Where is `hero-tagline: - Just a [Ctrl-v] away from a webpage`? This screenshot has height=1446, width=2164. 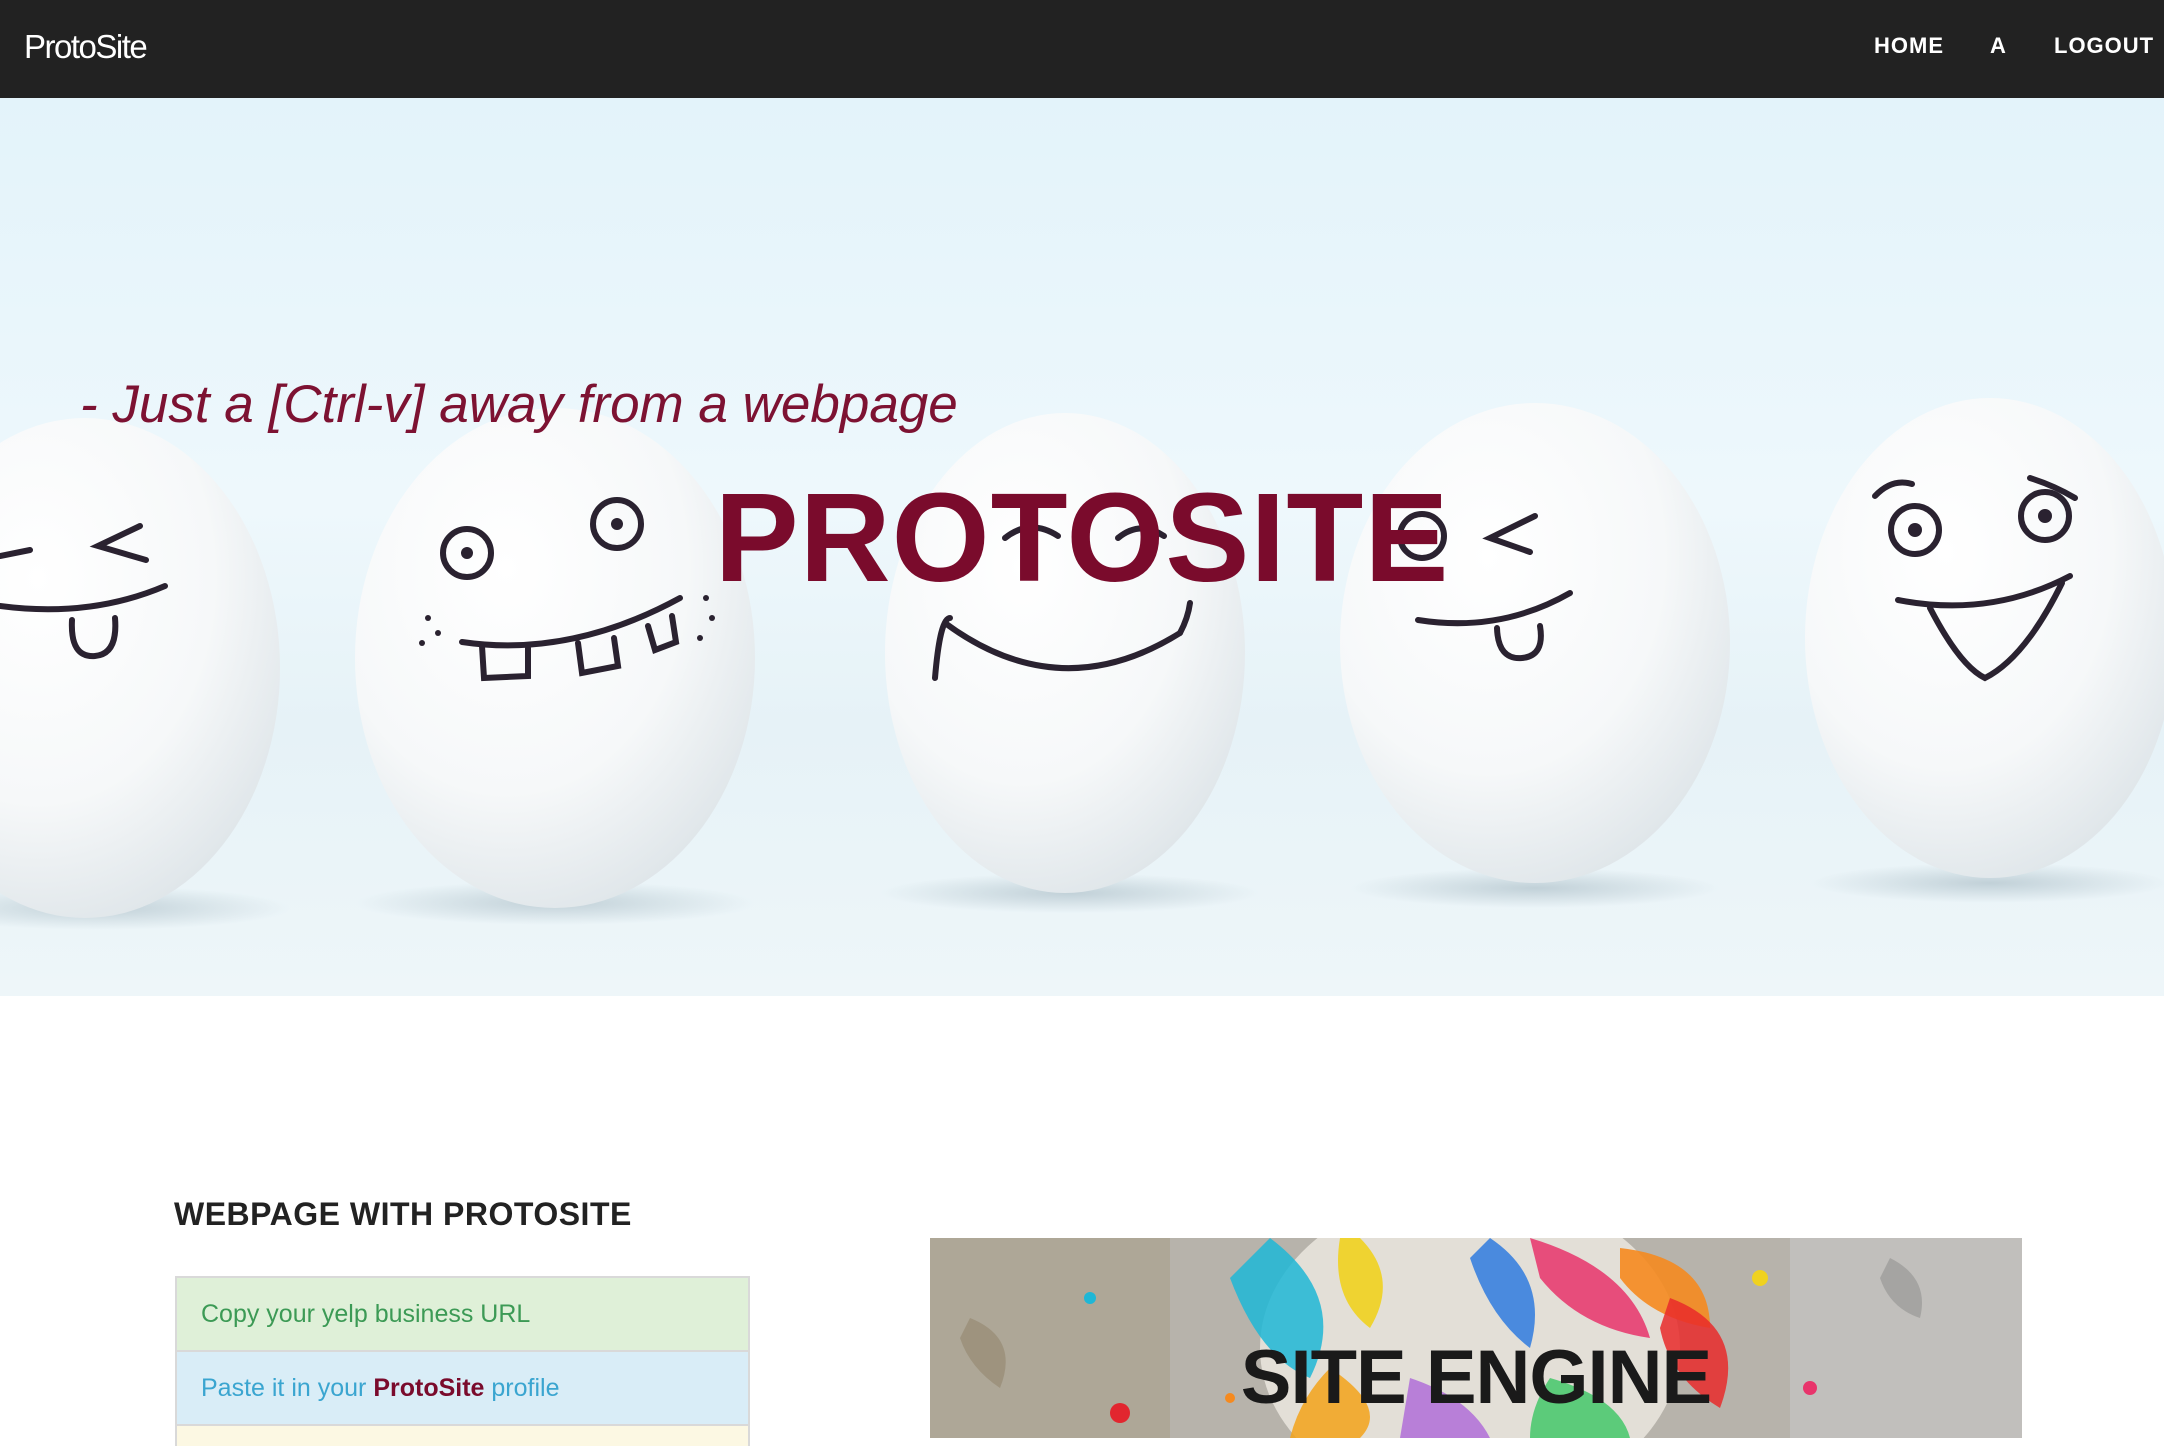
hero-tagline: - Just a [Ctrl-v] away from a webpage is located at coordinates (519, 404).